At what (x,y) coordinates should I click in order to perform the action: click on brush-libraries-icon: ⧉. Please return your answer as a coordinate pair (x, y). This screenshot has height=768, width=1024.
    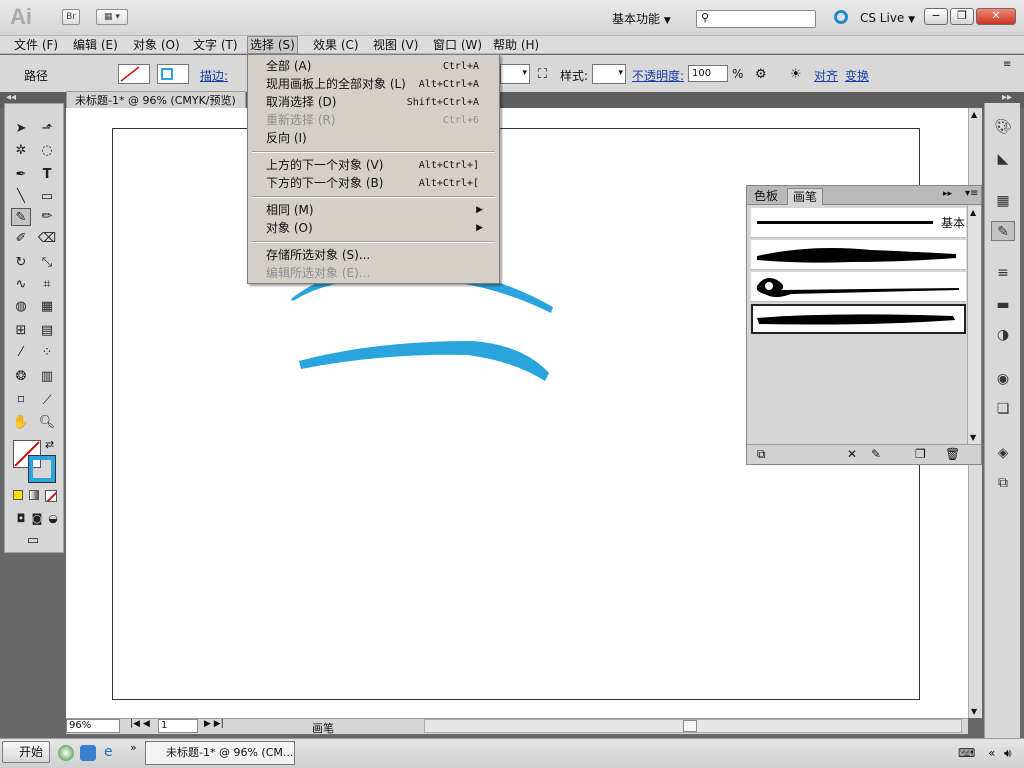
    Looking at the image, I should click on (761, 454).